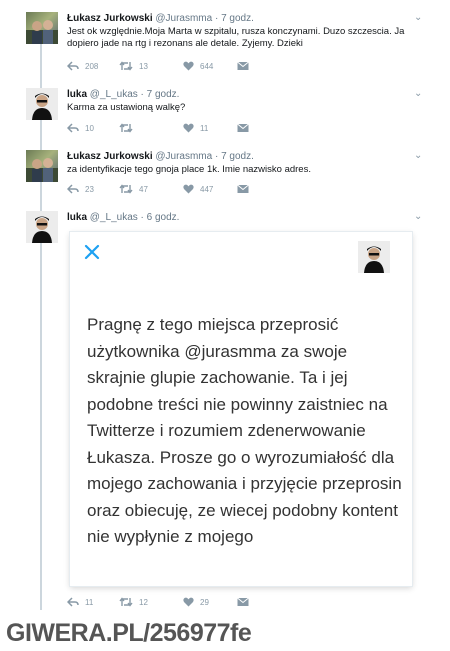  I want to click on retweet-button, so click(129, 128).